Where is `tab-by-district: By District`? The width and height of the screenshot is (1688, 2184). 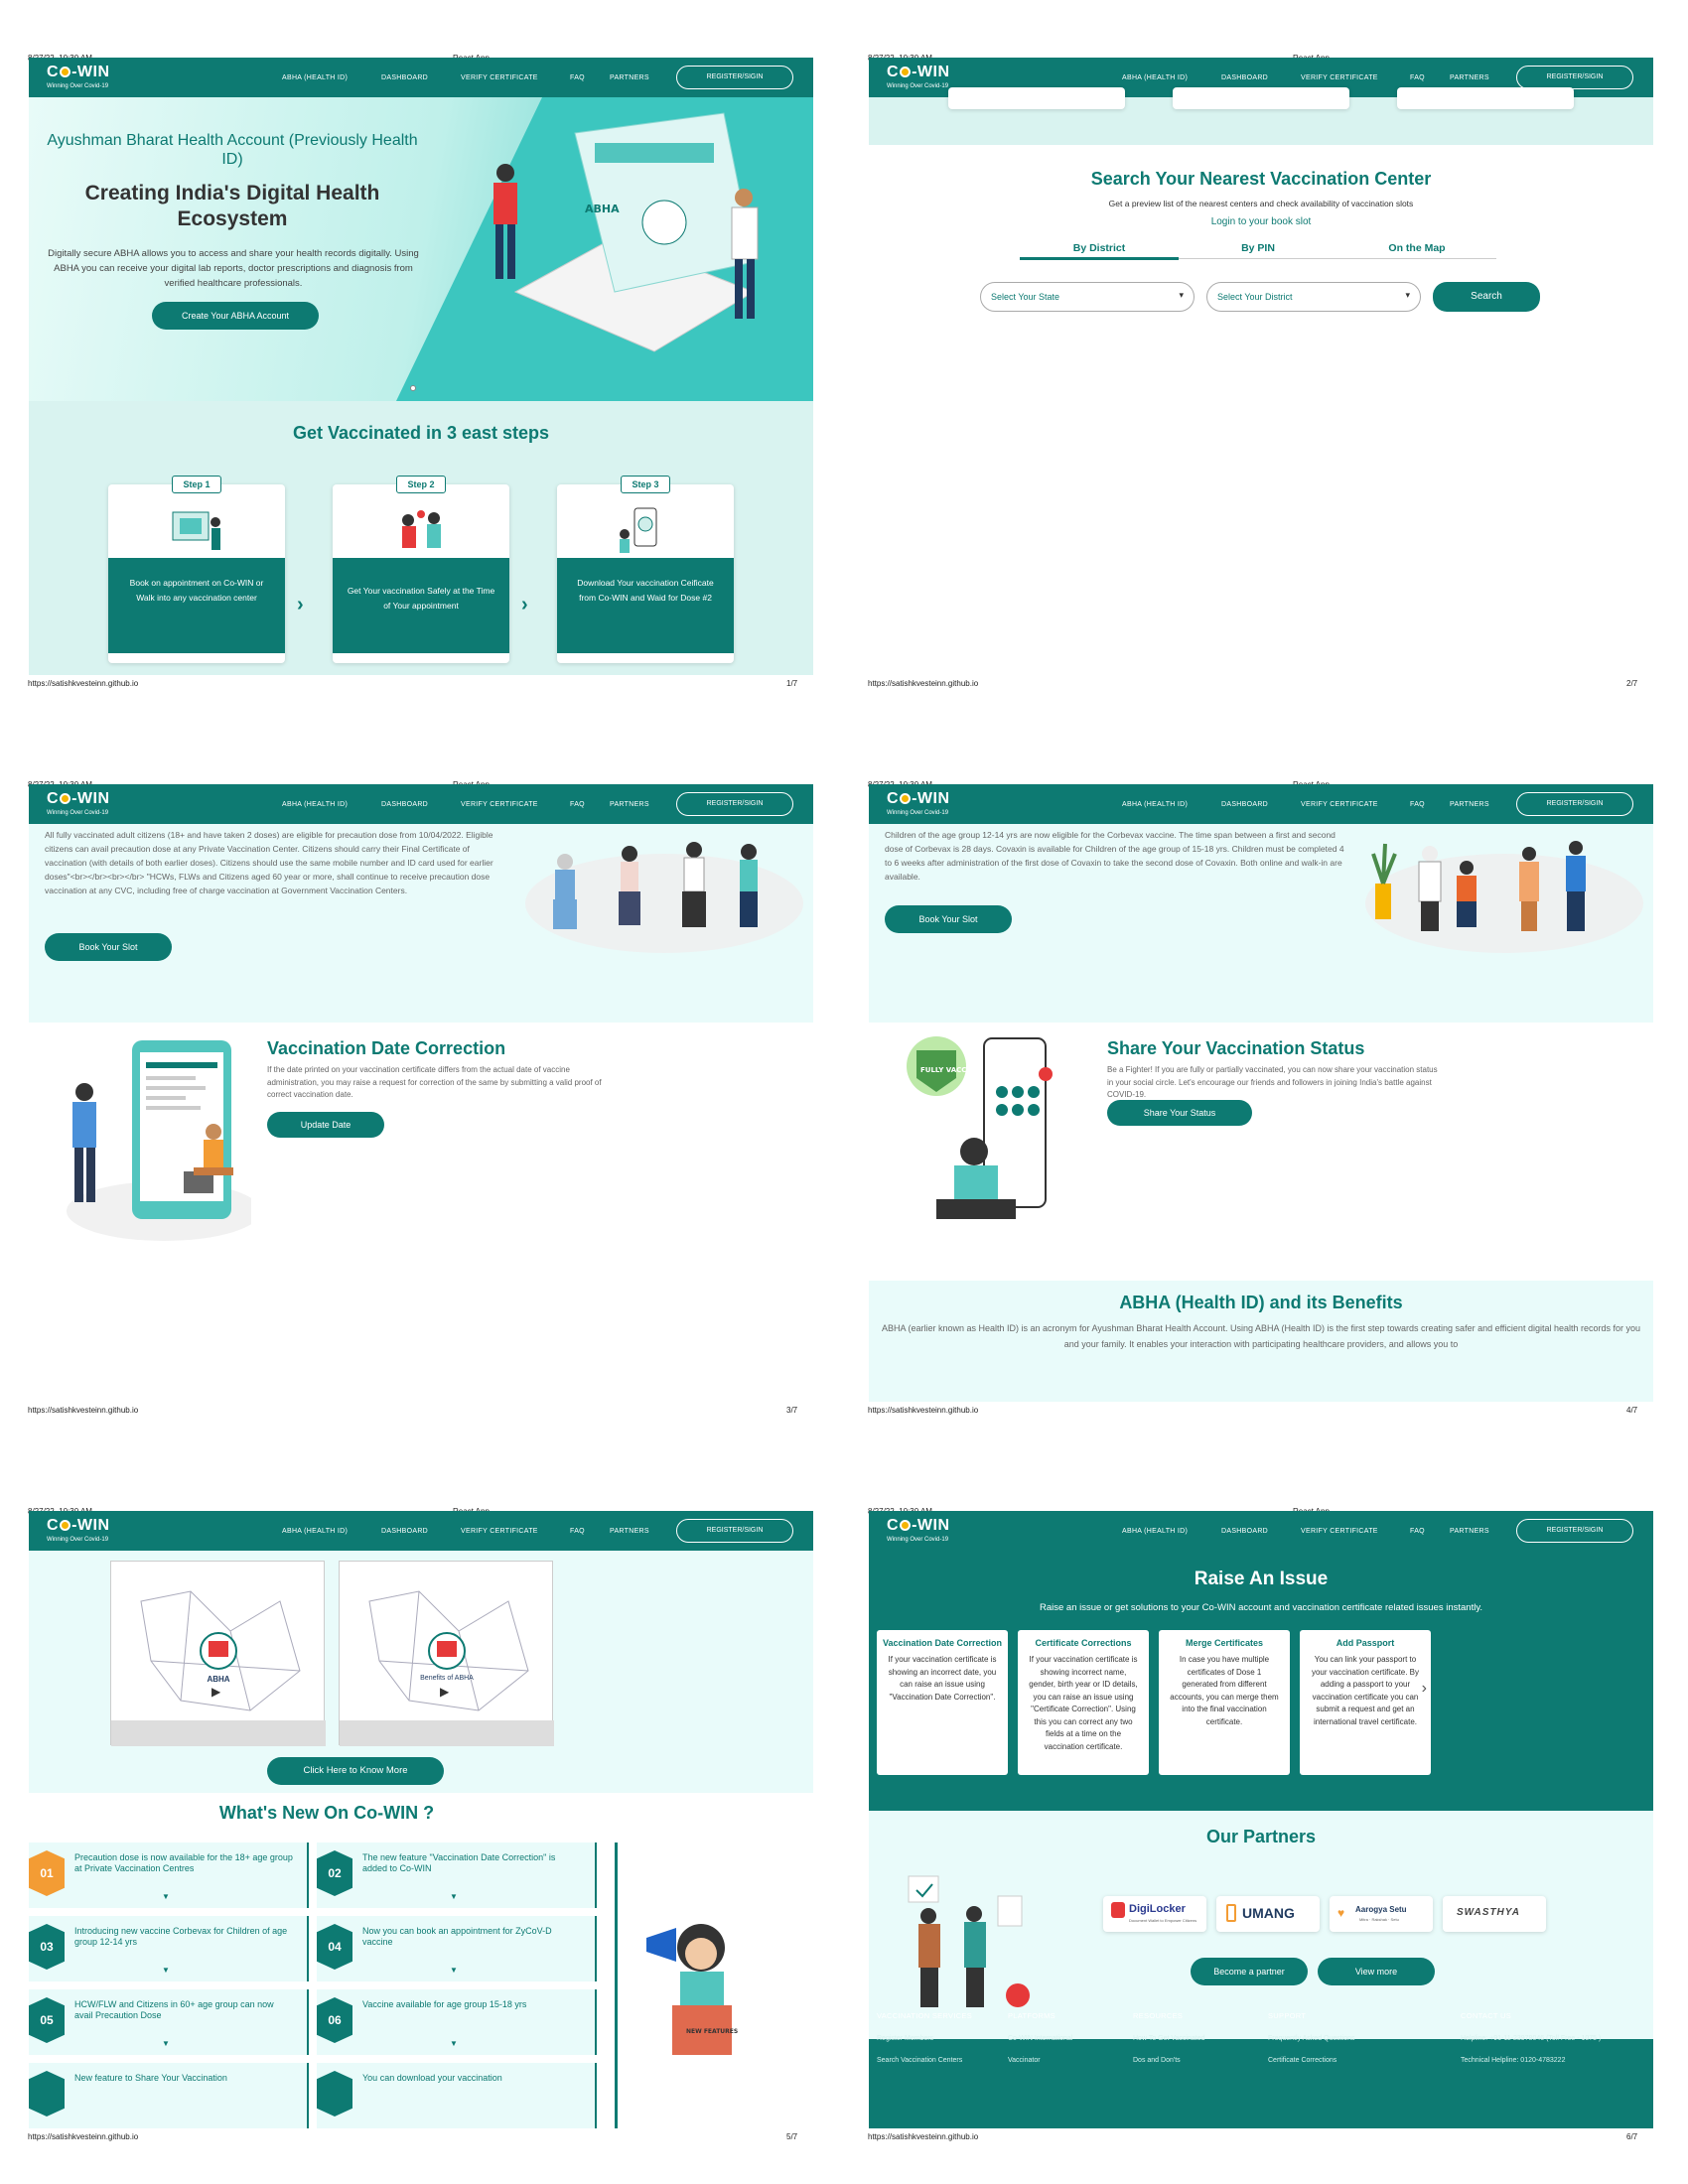
tab-by-district: By District is located at coordinates (1099, 248).